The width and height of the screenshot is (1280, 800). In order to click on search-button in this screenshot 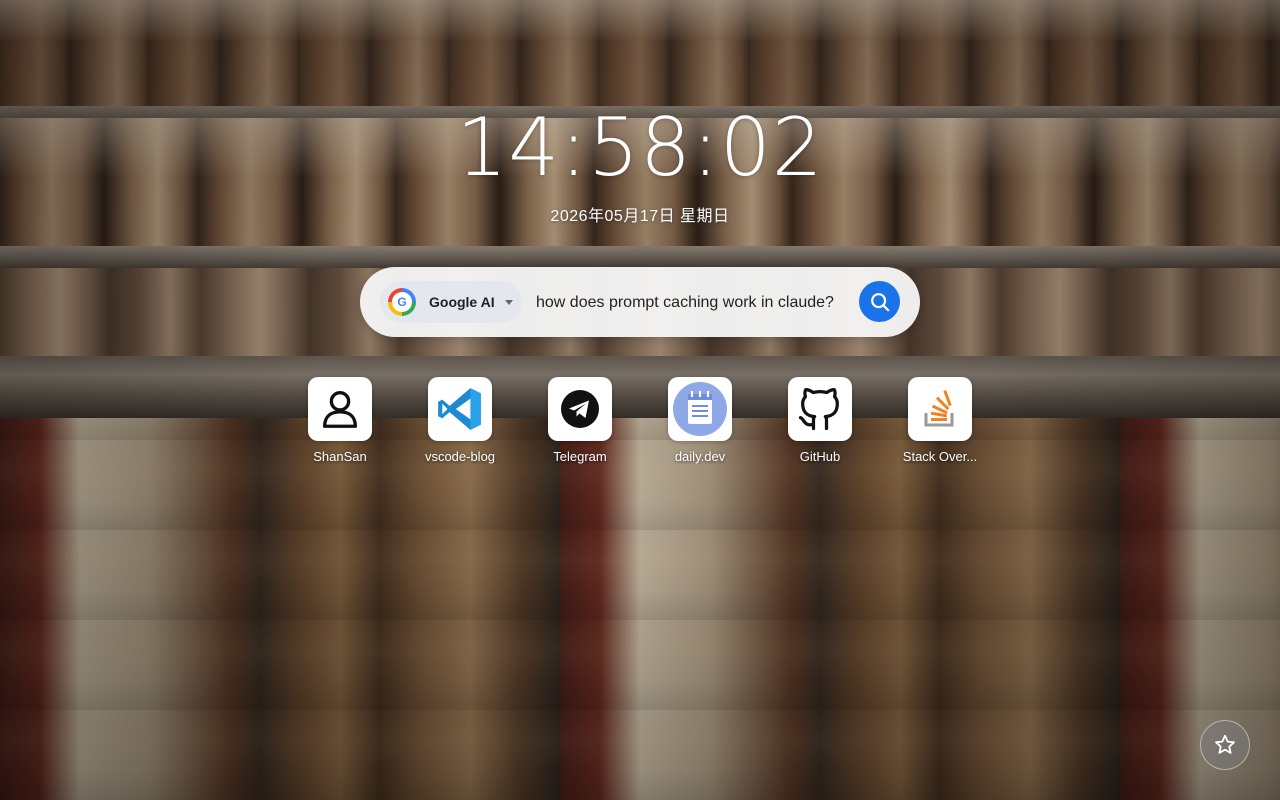, I will do `click(879, 301)`.